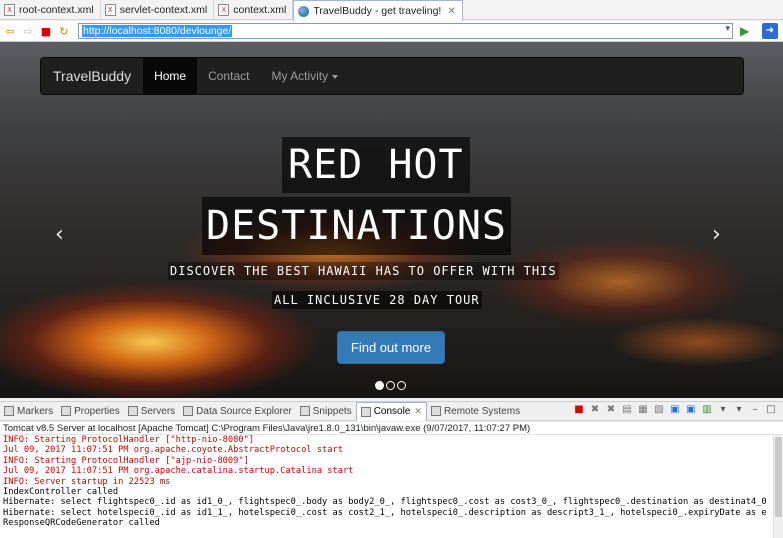 Image resolution: width=783 pixels, height=538 pixels. I want to click on nav-item-label: My Activity, so click(300, 76).